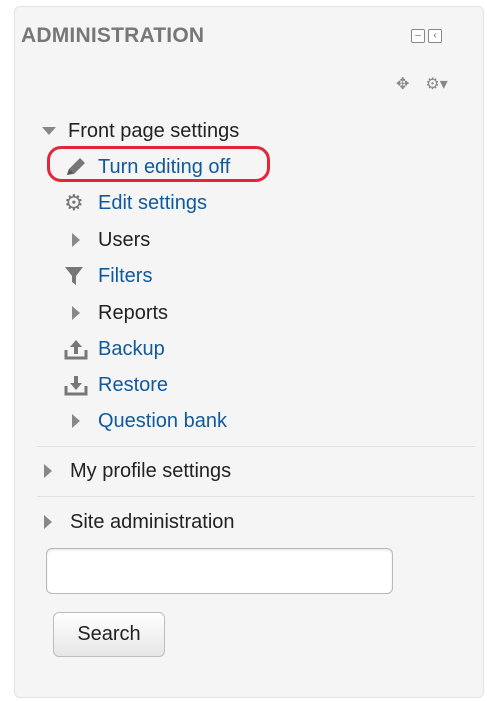 Image resolution: width=487 pixels, height=701 pixels. I want to click on tree-item-label: Restore, so click(133, 385).